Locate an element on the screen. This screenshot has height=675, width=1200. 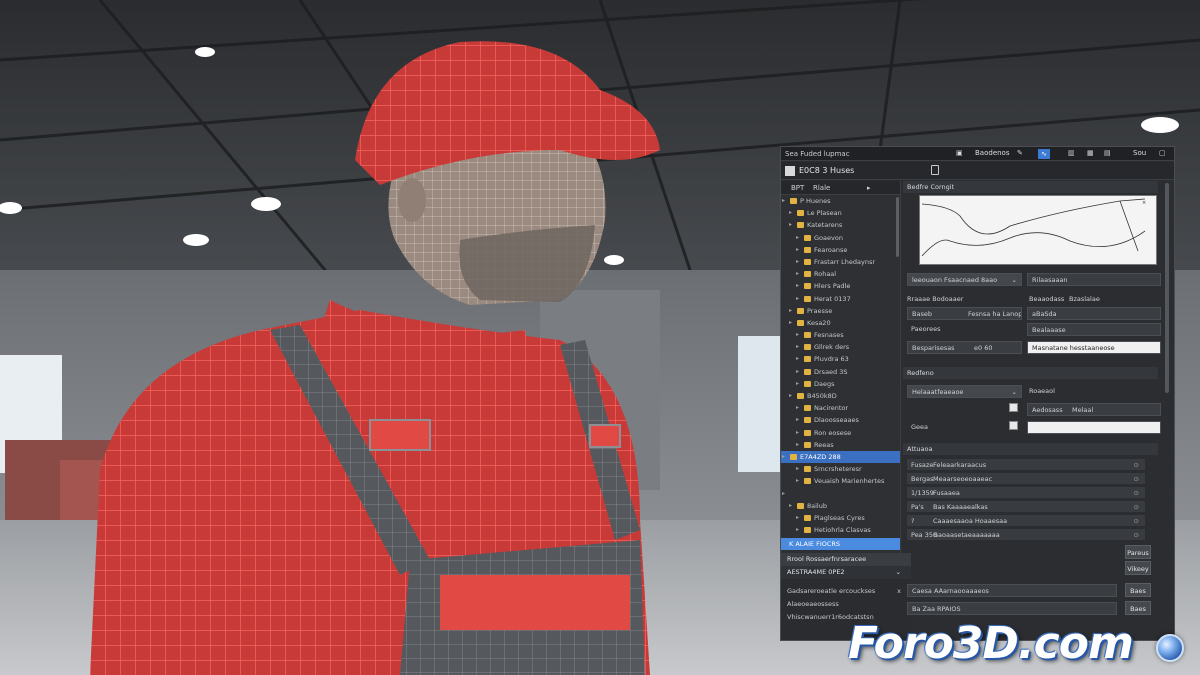
properties-scrollbar is located at coordinates (1167, 288).